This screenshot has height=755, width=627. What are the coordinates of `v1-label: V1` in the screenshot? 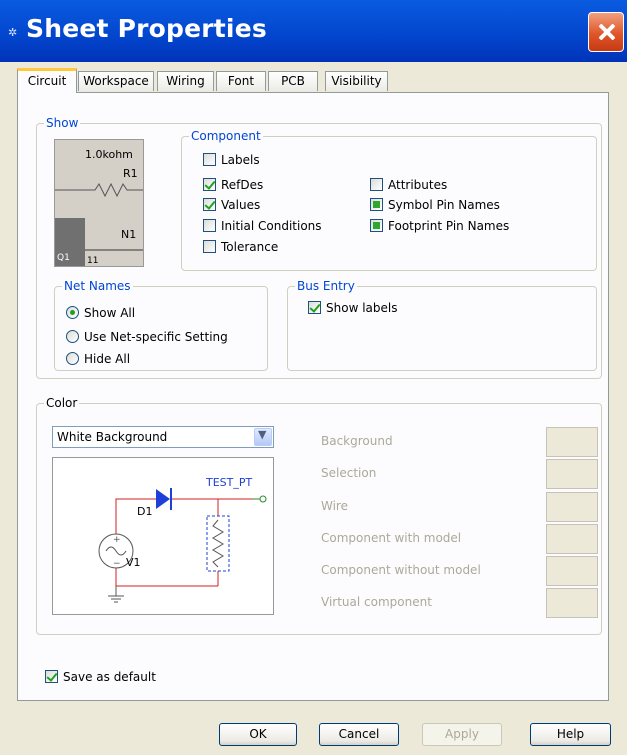 It's located at (133, 562).